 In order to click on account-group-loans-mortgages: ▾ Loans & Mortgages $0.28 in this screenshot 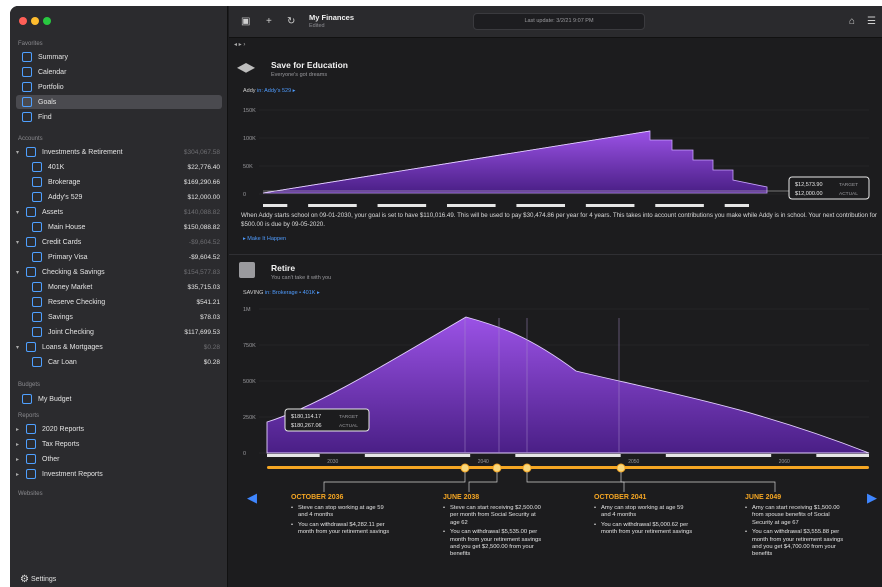, I will do `click(119, 347)`.